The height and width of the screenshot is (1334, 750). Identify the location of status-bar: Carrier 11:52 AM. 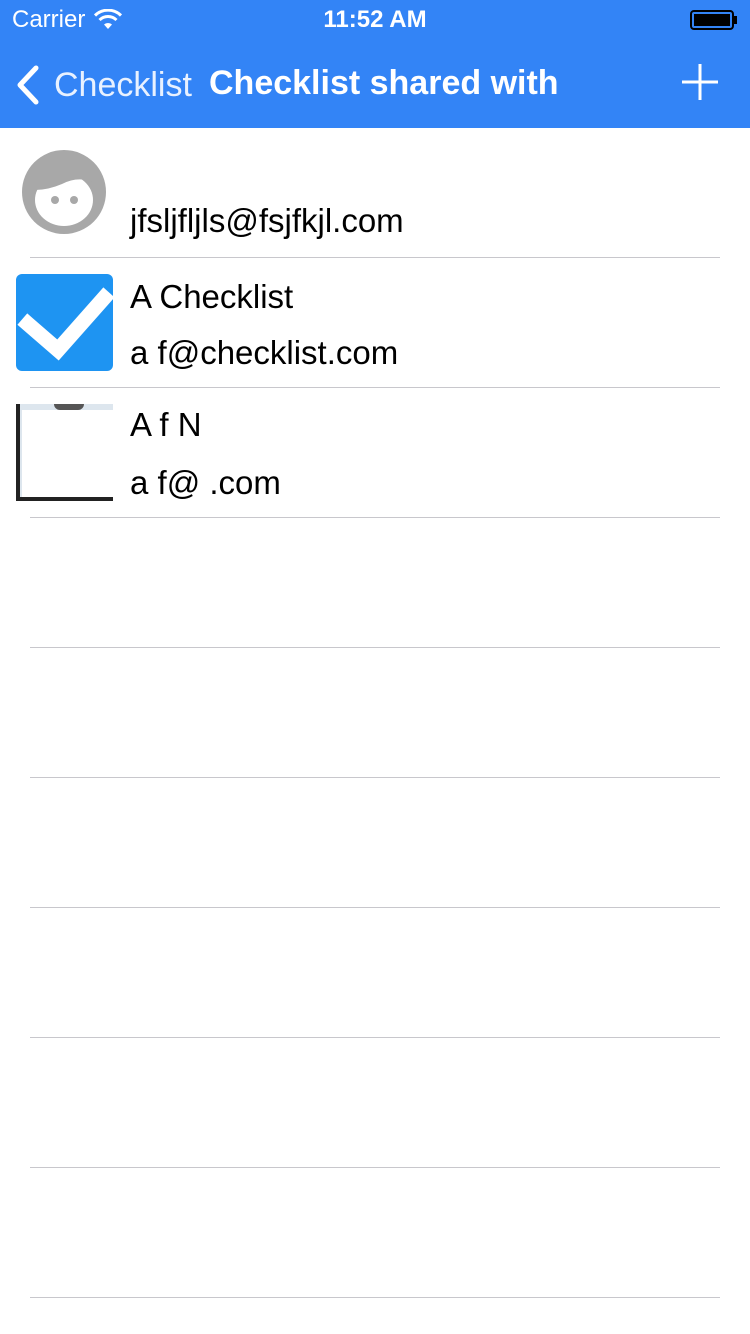
(375, 20).